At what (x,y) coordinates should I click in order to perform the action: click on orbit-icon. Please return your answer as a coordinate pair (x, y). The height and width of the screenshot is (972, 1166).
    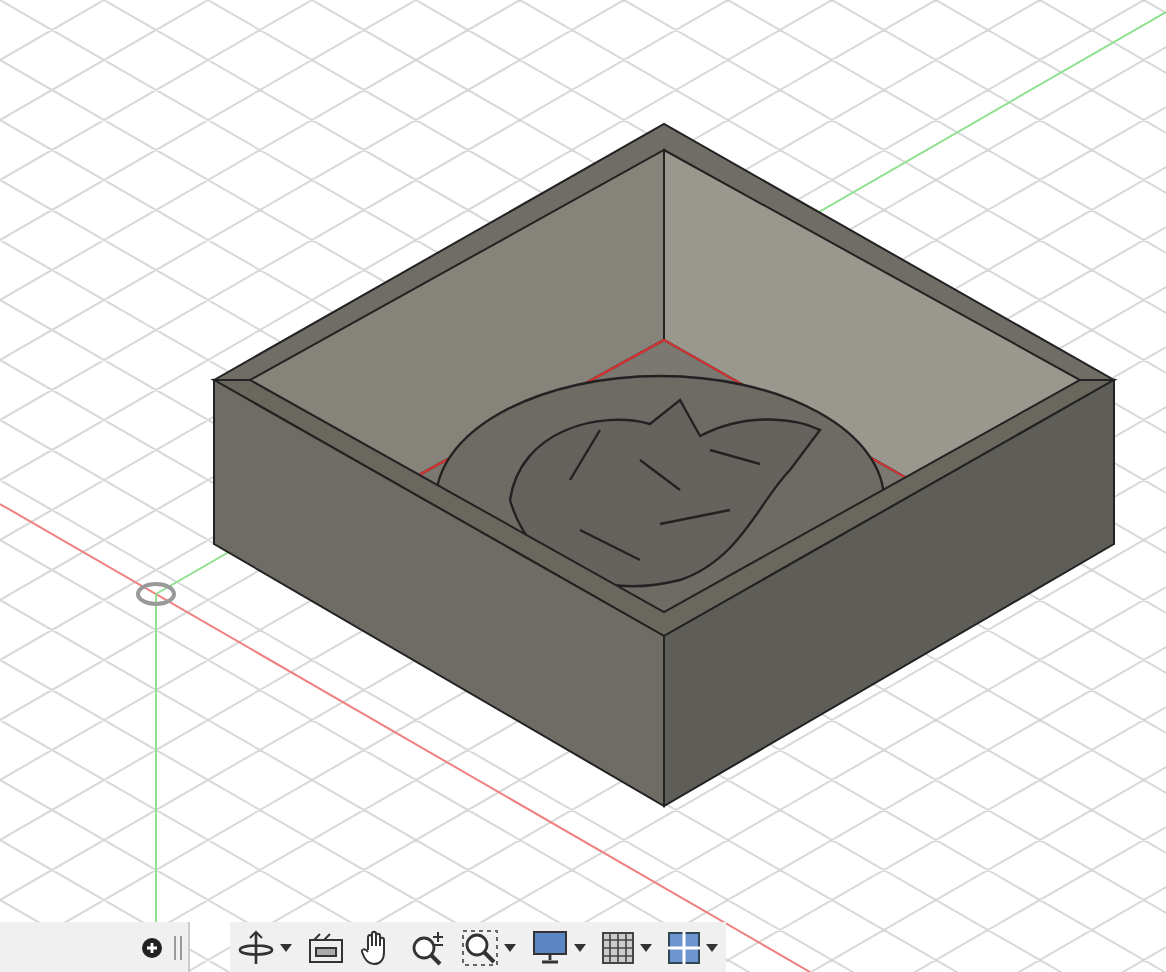
    Looking at the image, I should click on (256, 947).